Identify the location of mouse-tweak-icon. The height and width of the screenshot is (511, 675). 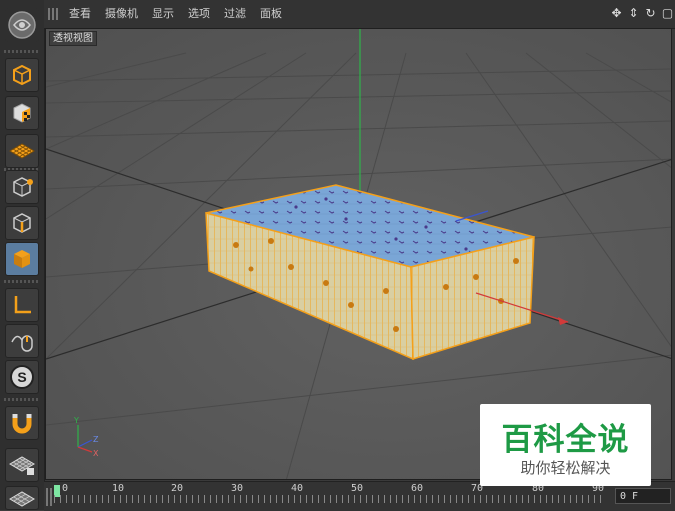
(22, 341).